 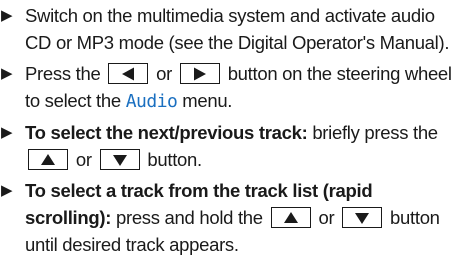 I want to click on arrow-left-icon, so click(x=128, y=73).